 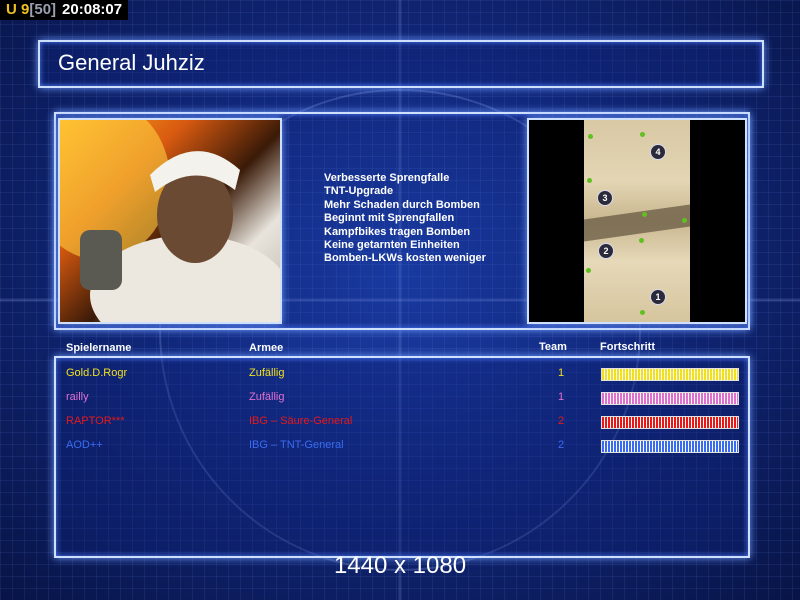 What do you see at coordinates (387, 178) in the screenshot?
I see `trait-item: Verbesserte Sprengfalle` at bounding box center [387, 178].